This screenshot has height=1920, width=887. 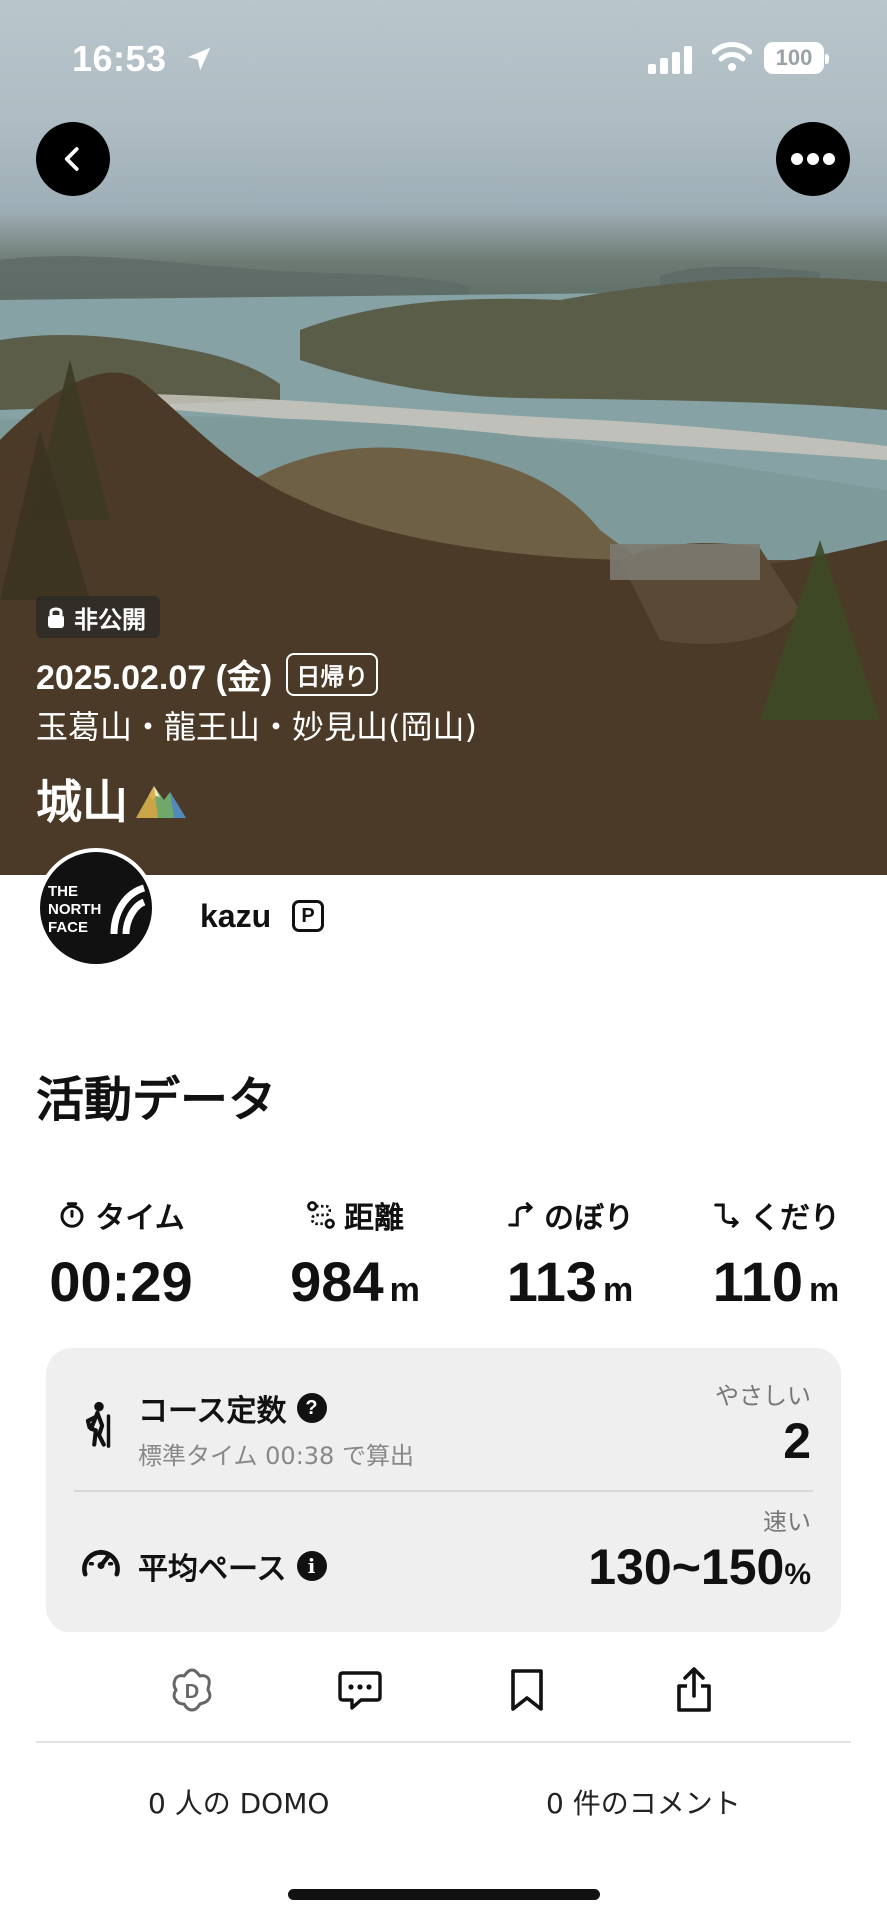 What do you see at coordinates (56, 617) in the screenshot?
I see `lock-icon` at bounding box center [56, 617].